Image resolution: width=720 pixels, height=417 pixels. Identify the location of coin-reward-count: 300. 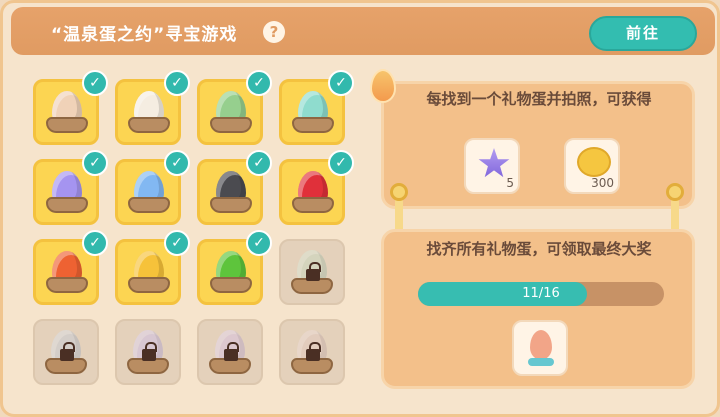
(602, 183).